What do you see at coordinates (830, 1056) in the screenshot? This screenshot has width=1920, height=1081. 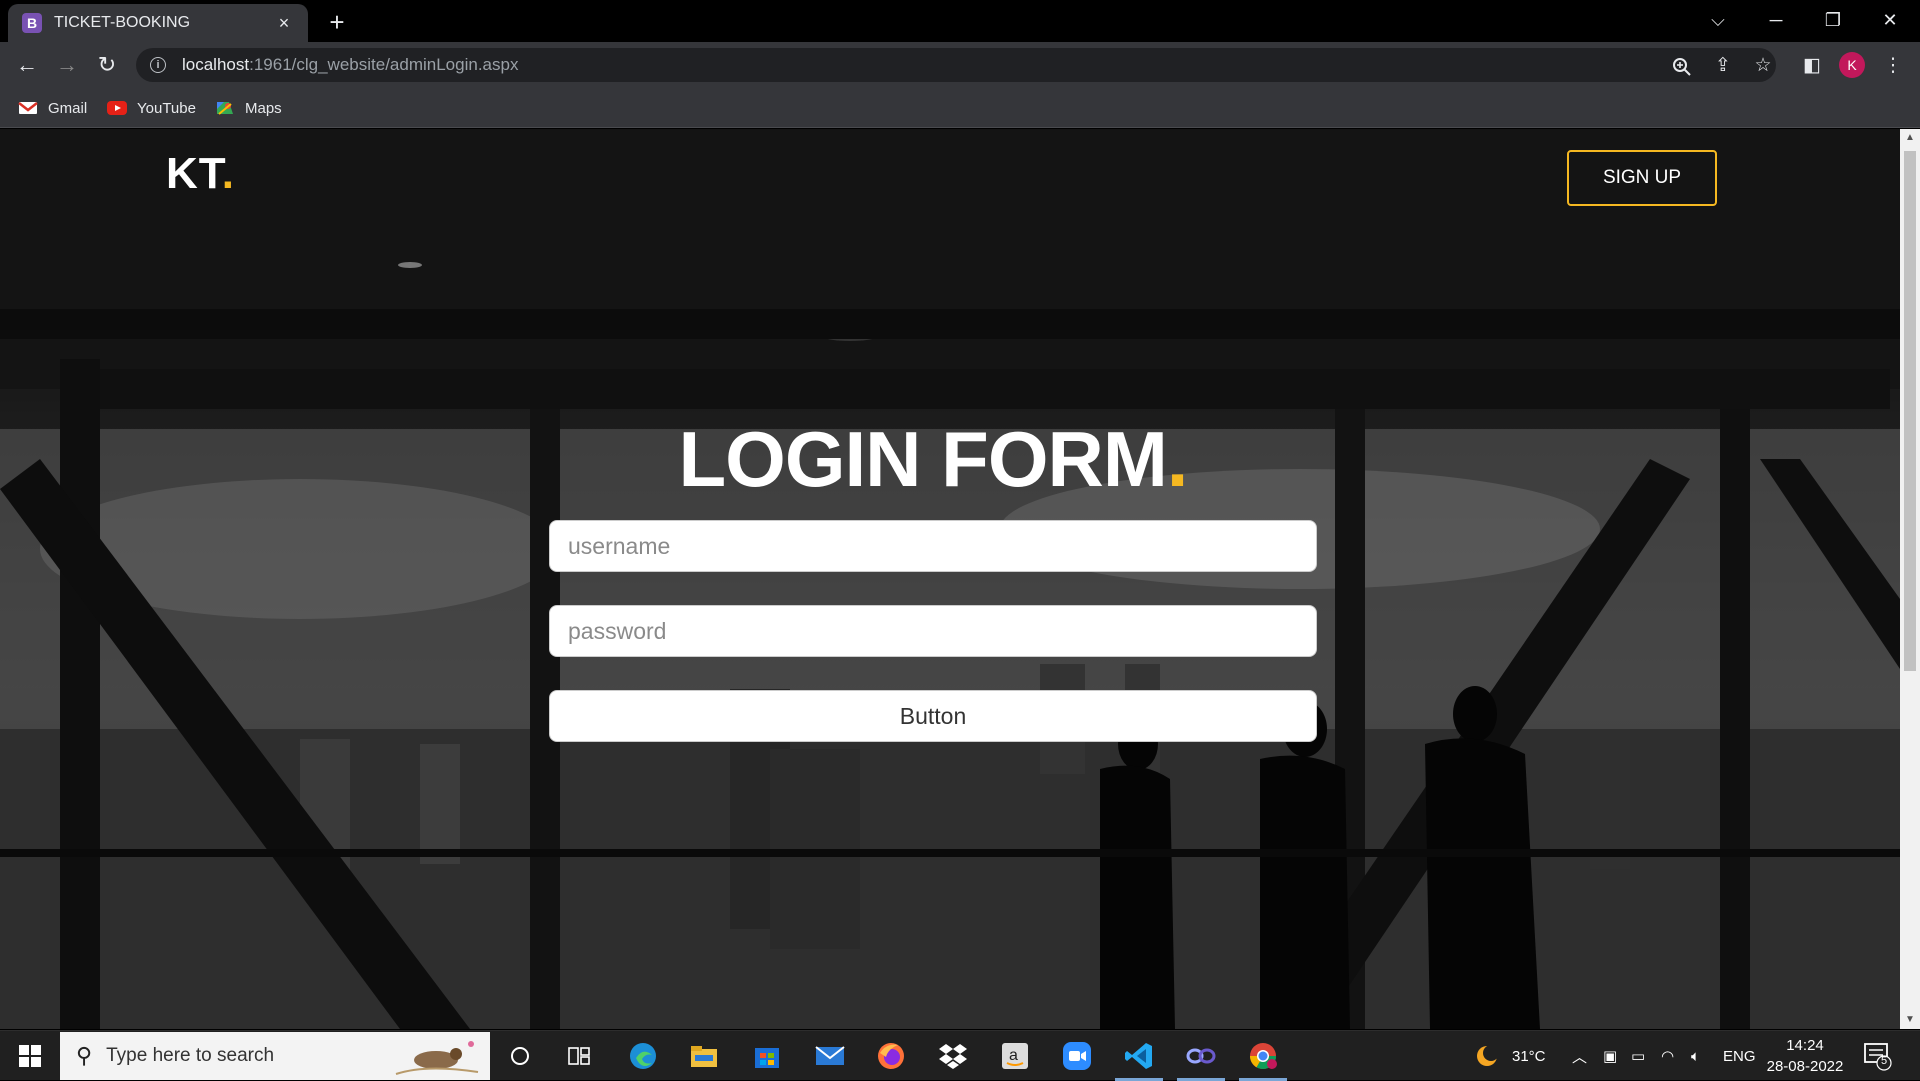 I see `mail-icon` at bounding box center [830, 1056].